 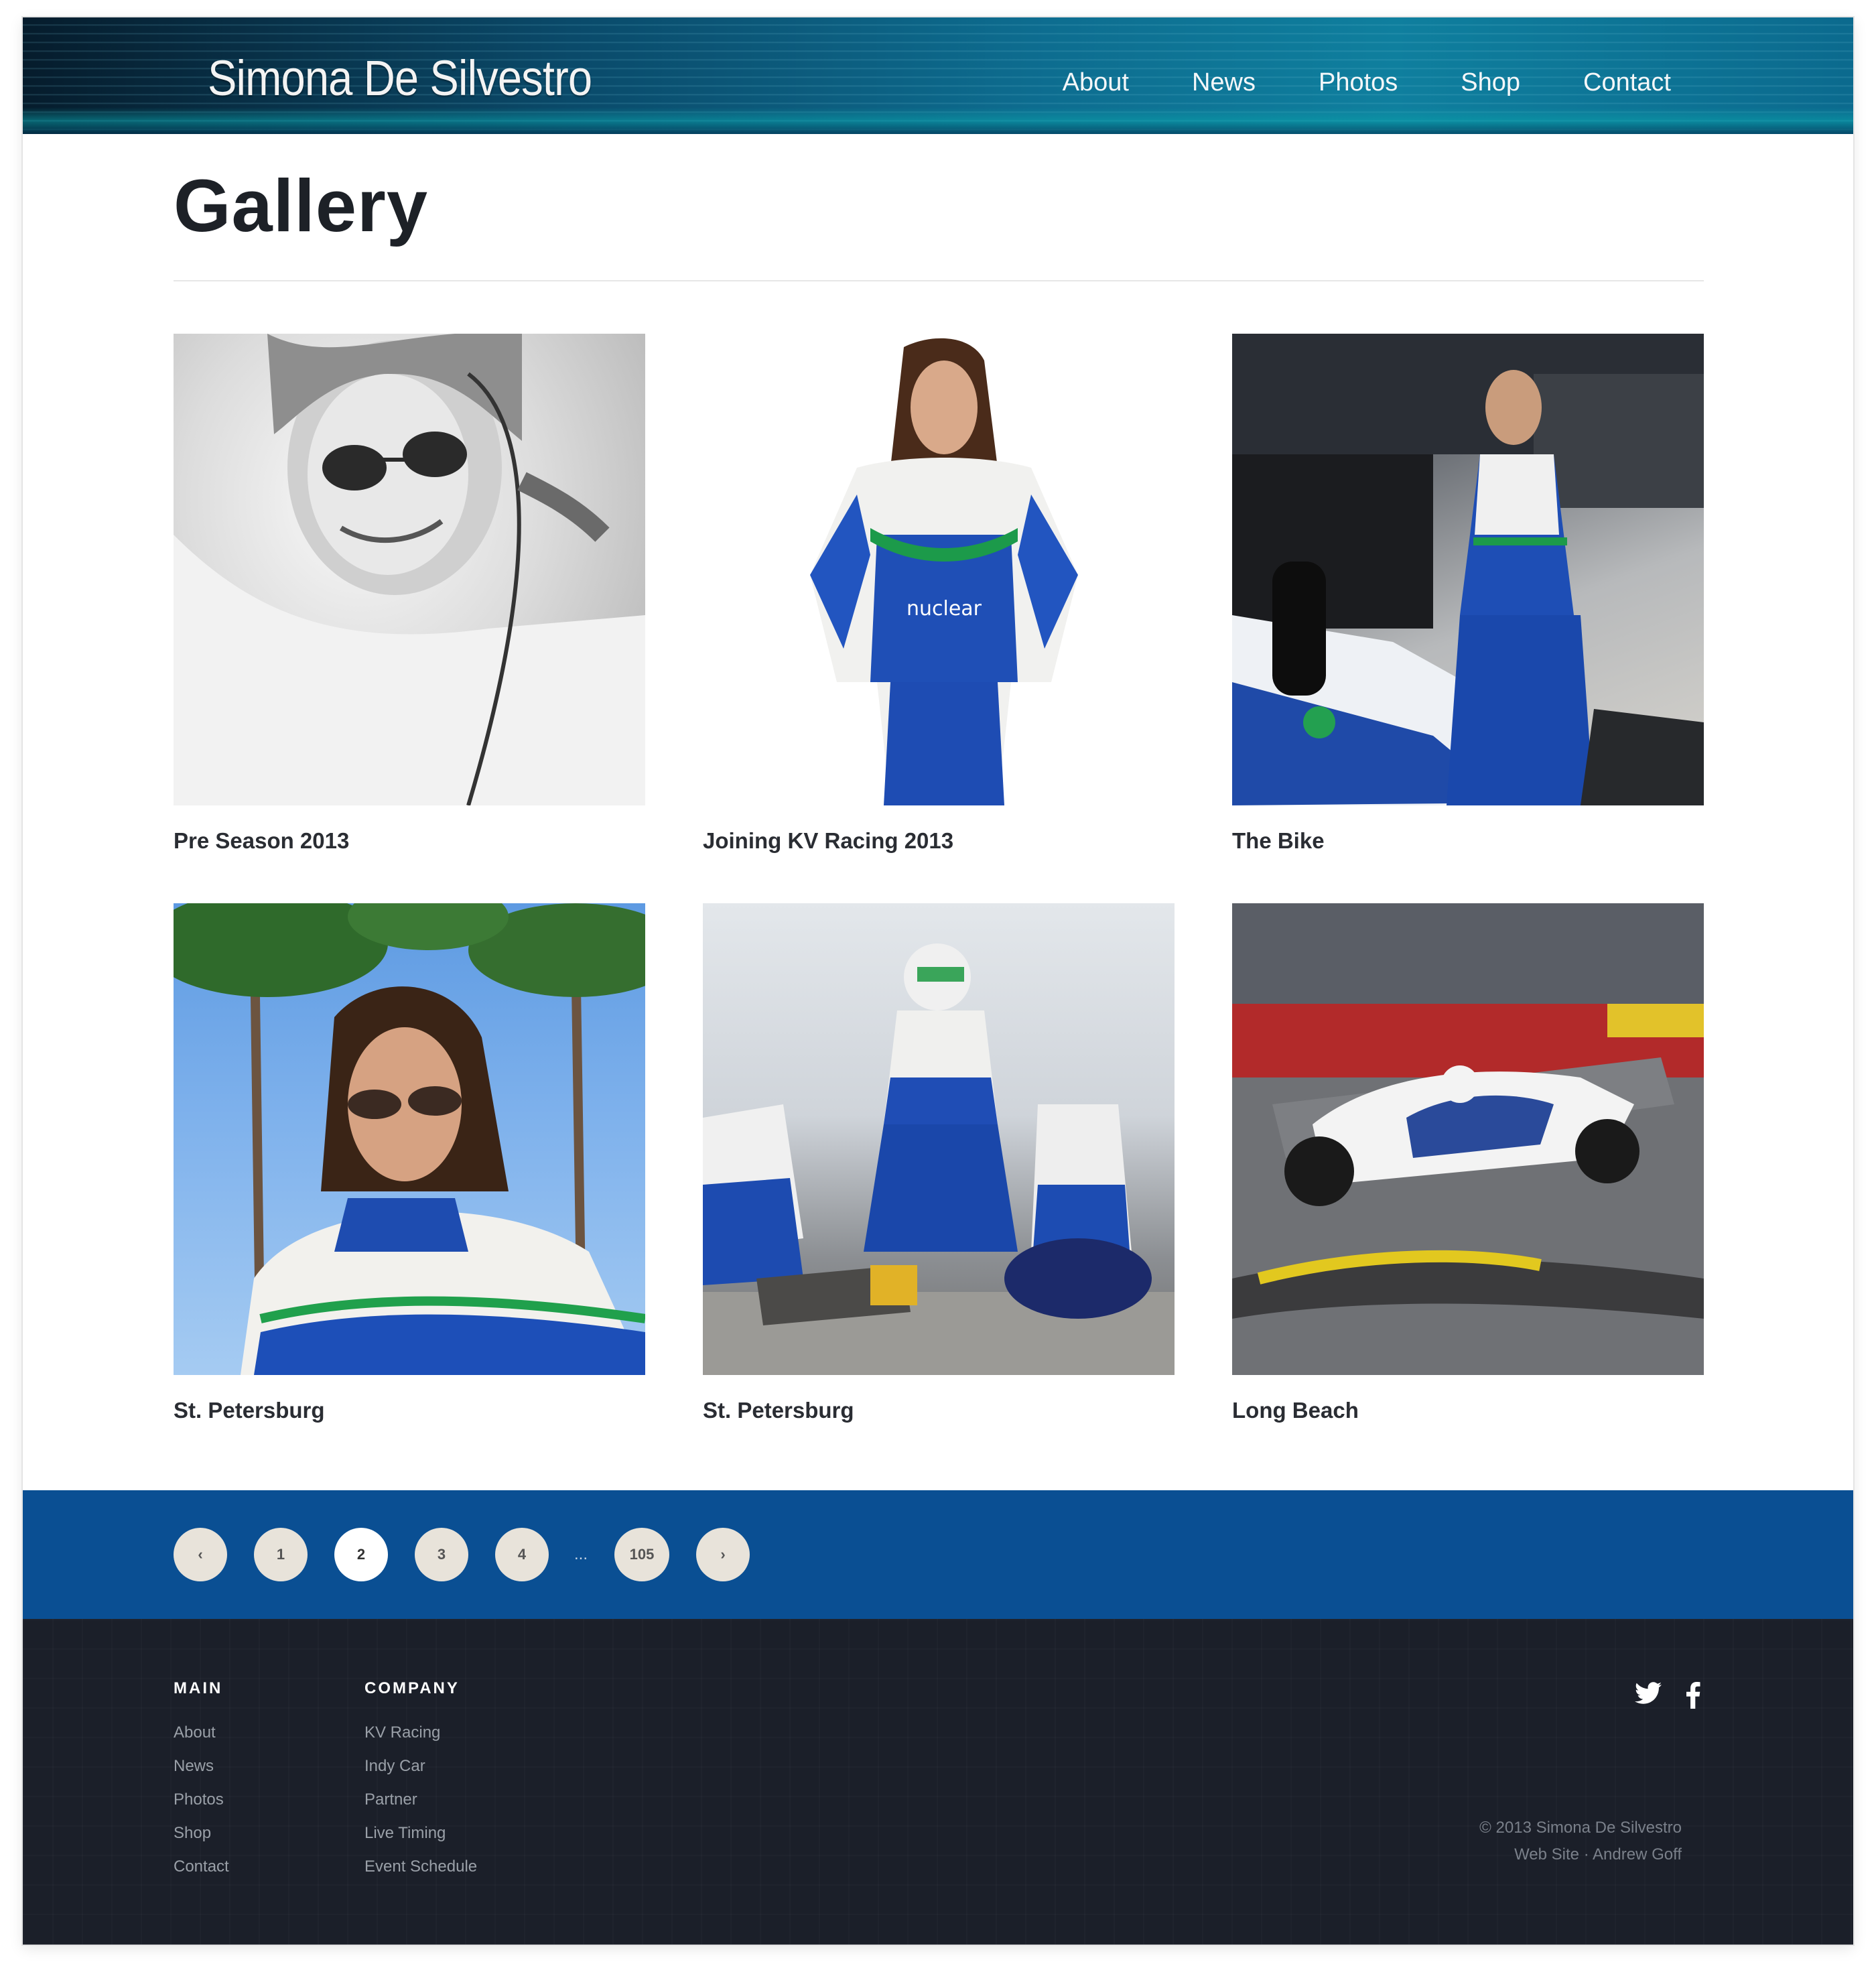 I want to click on title-divider, so click(x=939, y=280).